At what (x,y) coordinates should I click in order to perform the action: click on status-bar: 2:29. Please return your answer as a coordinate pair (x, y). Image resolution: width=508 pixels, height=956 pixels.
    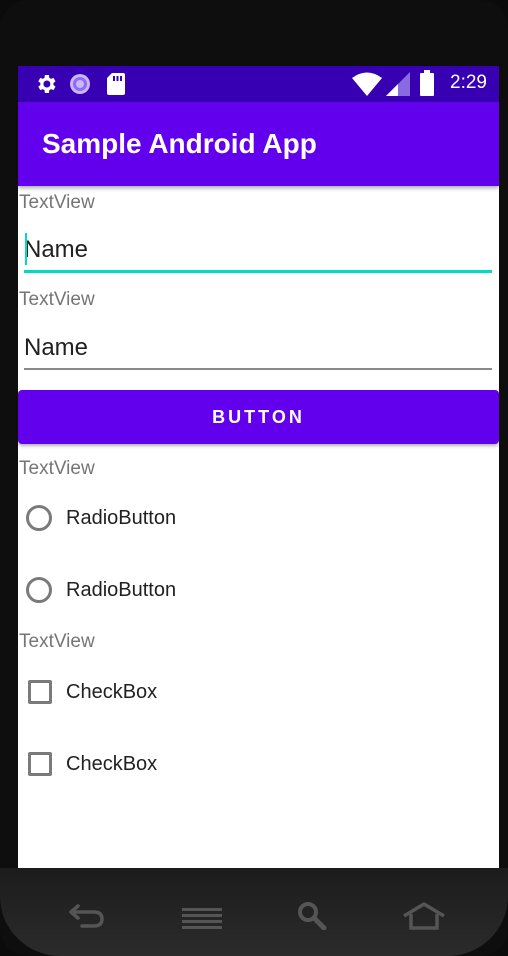
    Looking at the image, I should click on (258, 84).